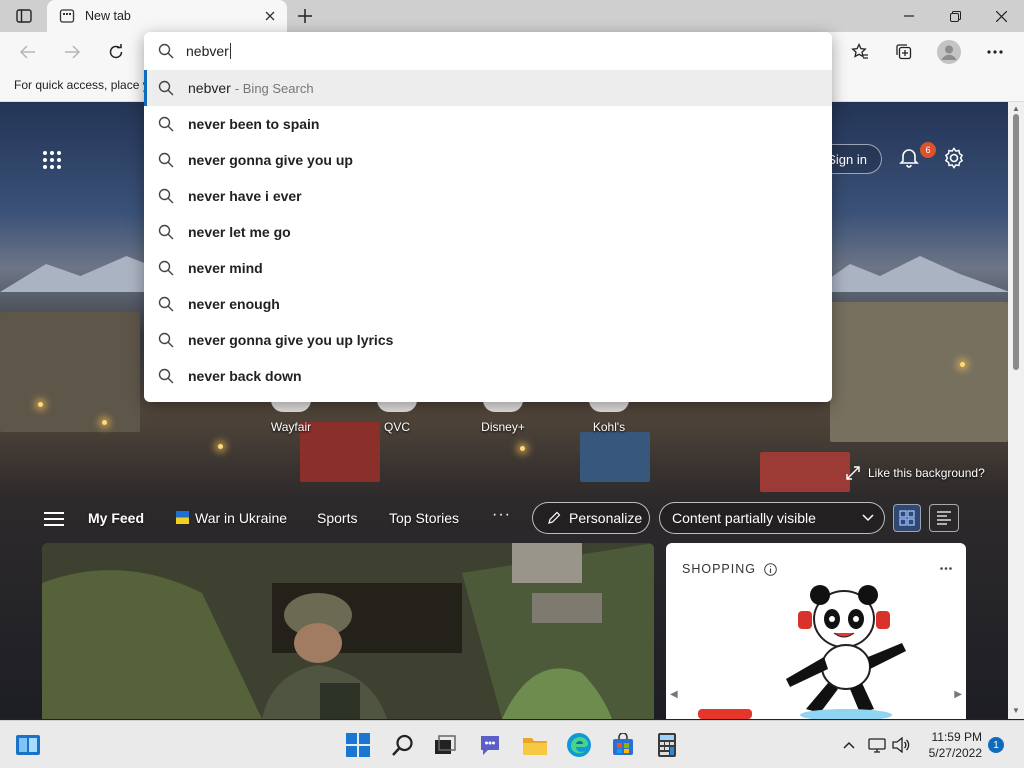  I want to click on profile-button, so click(949, 52).